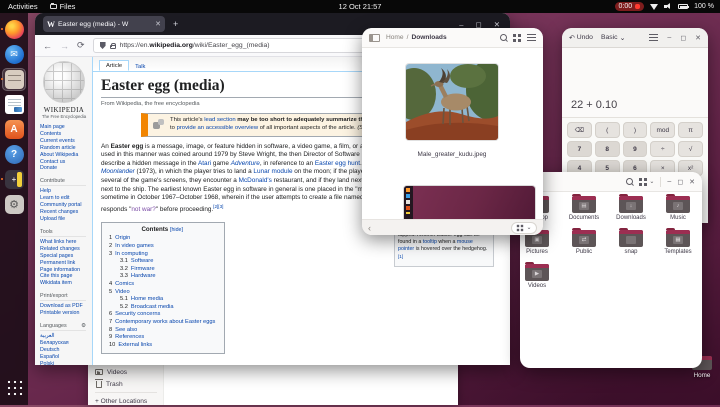 This screenshot has width=720, height=407. What do you see at coordinates (218, 128) in the screenshot?
I see `wiki-link: provide an accessible overview` at bounding box center [218, 128].